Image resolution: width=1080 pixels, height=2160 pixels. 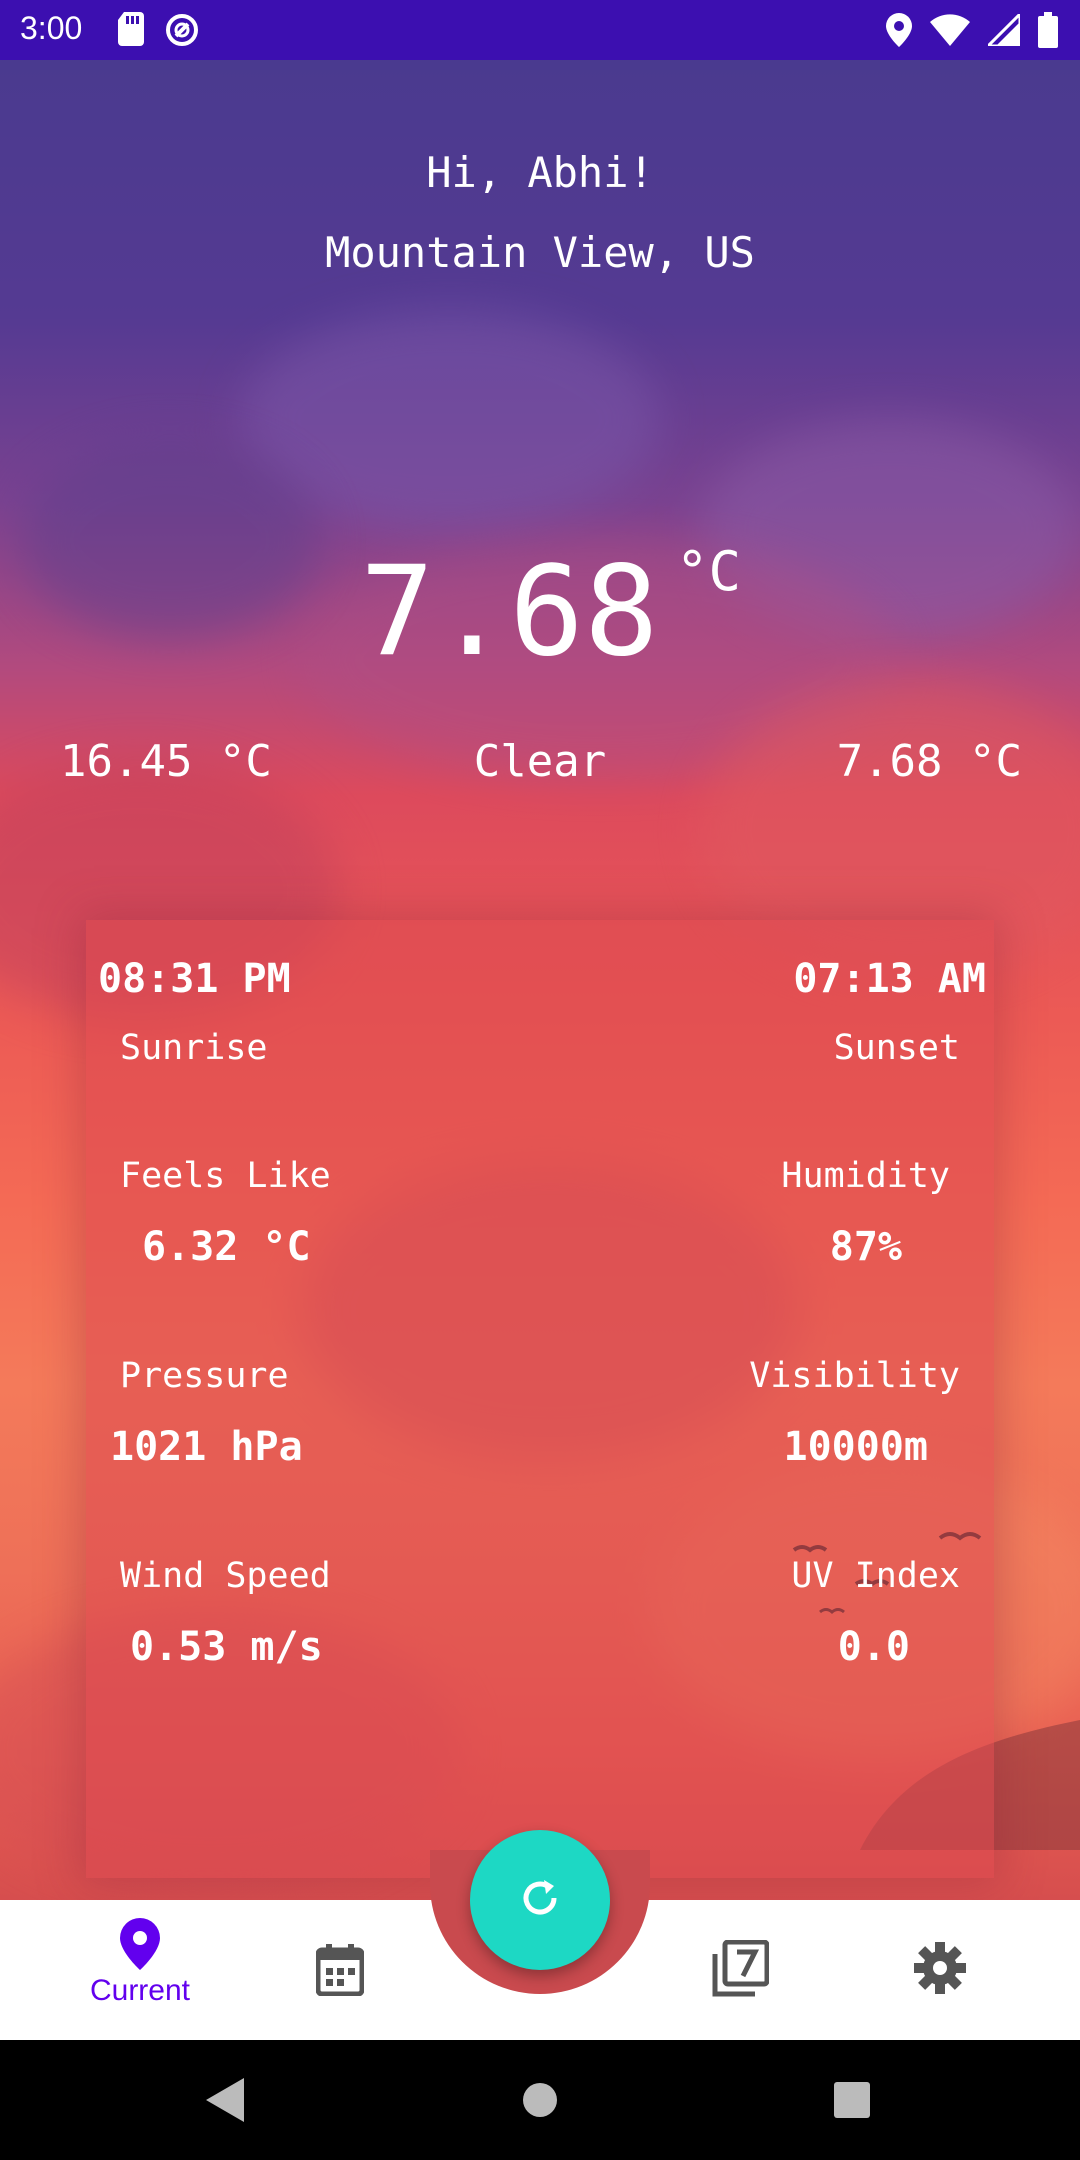 I want to click on nav-item-settings, so click(x=940, y=1973).